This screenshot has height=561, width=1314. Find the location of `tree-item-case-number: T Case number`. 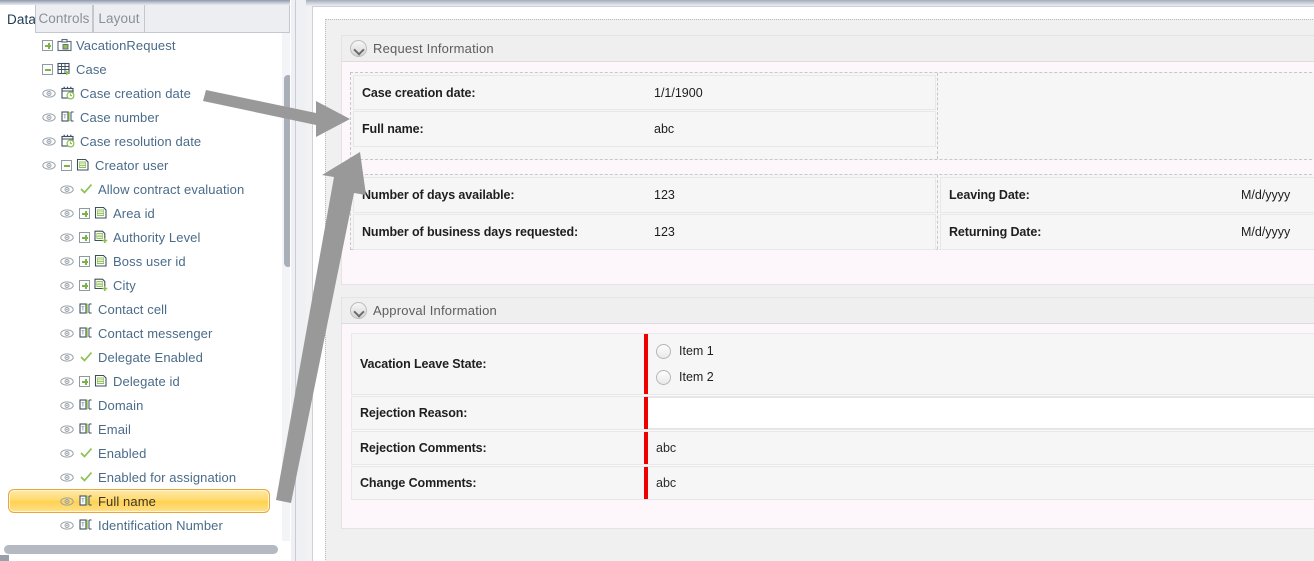

tree-item-case-number: T Case number is located at coordinates (145, 117).